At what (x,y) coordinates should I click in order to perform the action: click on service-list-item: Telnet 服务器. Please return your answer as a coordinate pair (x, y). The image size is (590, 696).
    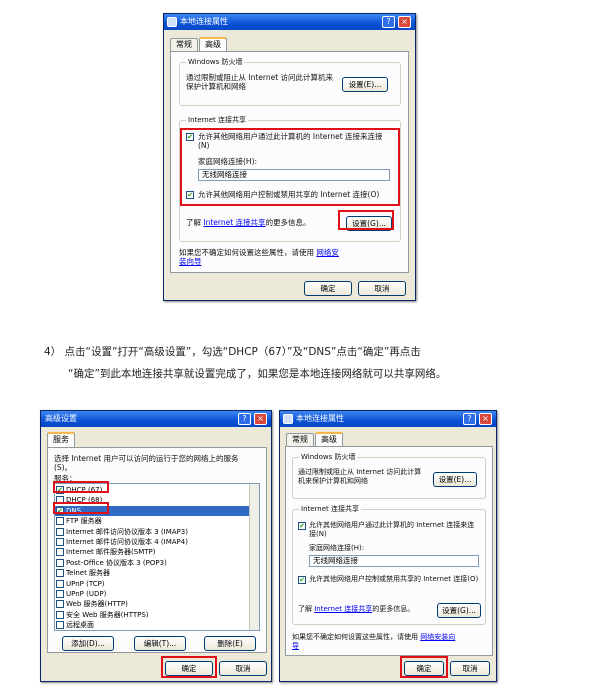
    Looking at the image, I should click on (152, 573).